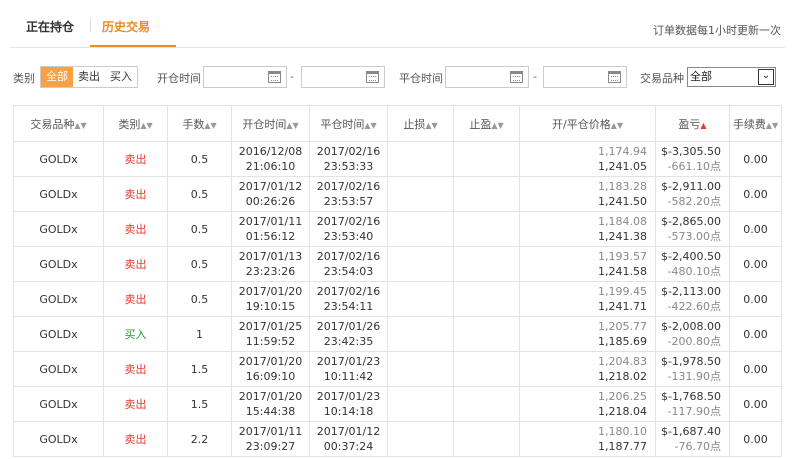 The image size is (800, 459). What do you see at coordinates (199, 404) in the screenshot?
I see `cell-lots: 1.5` at bounding box center [199, 404].